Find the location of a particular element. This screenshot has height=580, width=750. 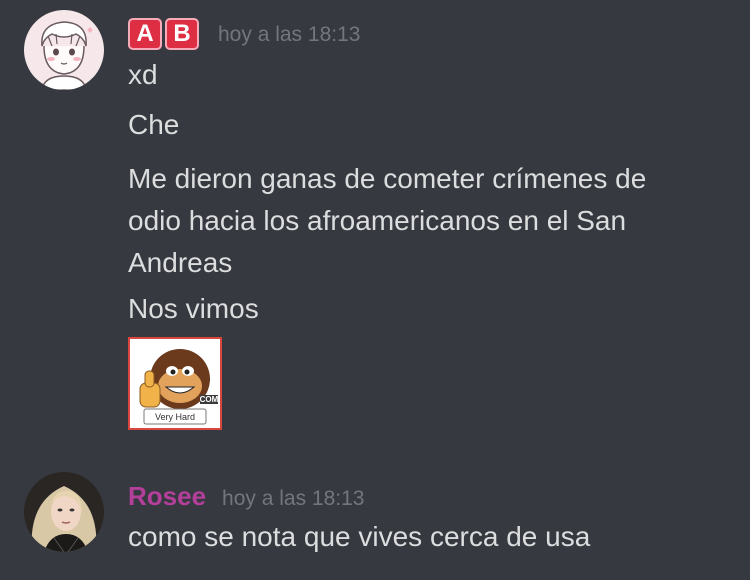

thumbs-up-ape-sticker-icon: COM Very Hard is located at coordinates (175, 383).